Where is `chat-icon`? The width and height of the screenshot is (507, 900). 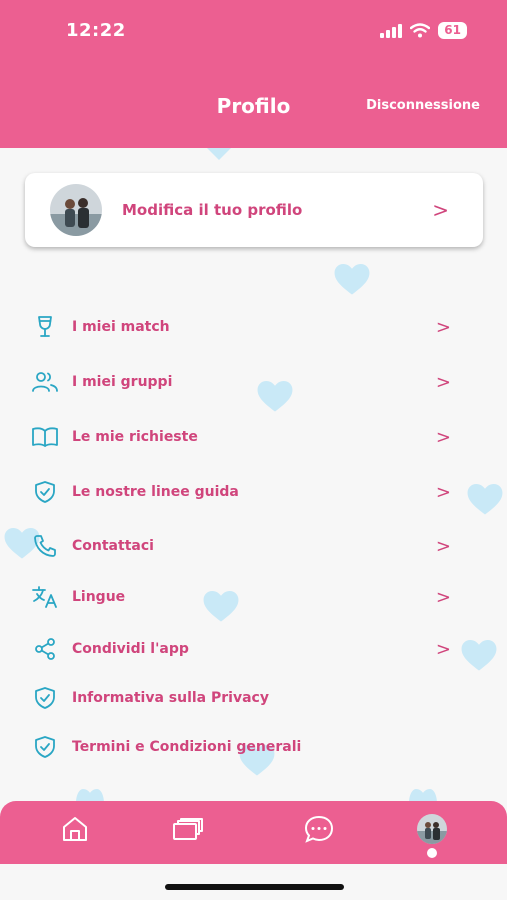
chat-icon is located at coordinates (319, 829).